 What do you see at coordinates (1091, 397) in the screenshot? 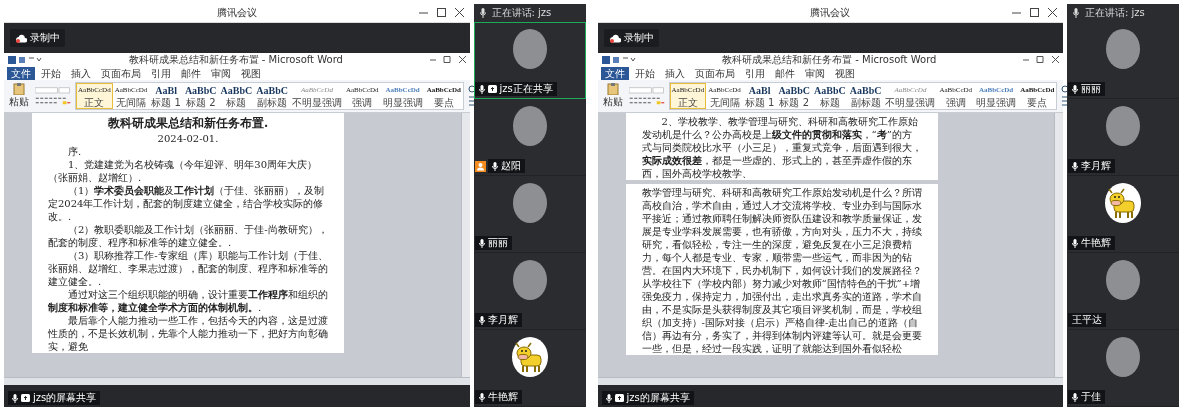
I see `participant-name: 于佳` at bounding box center [1091, 397].